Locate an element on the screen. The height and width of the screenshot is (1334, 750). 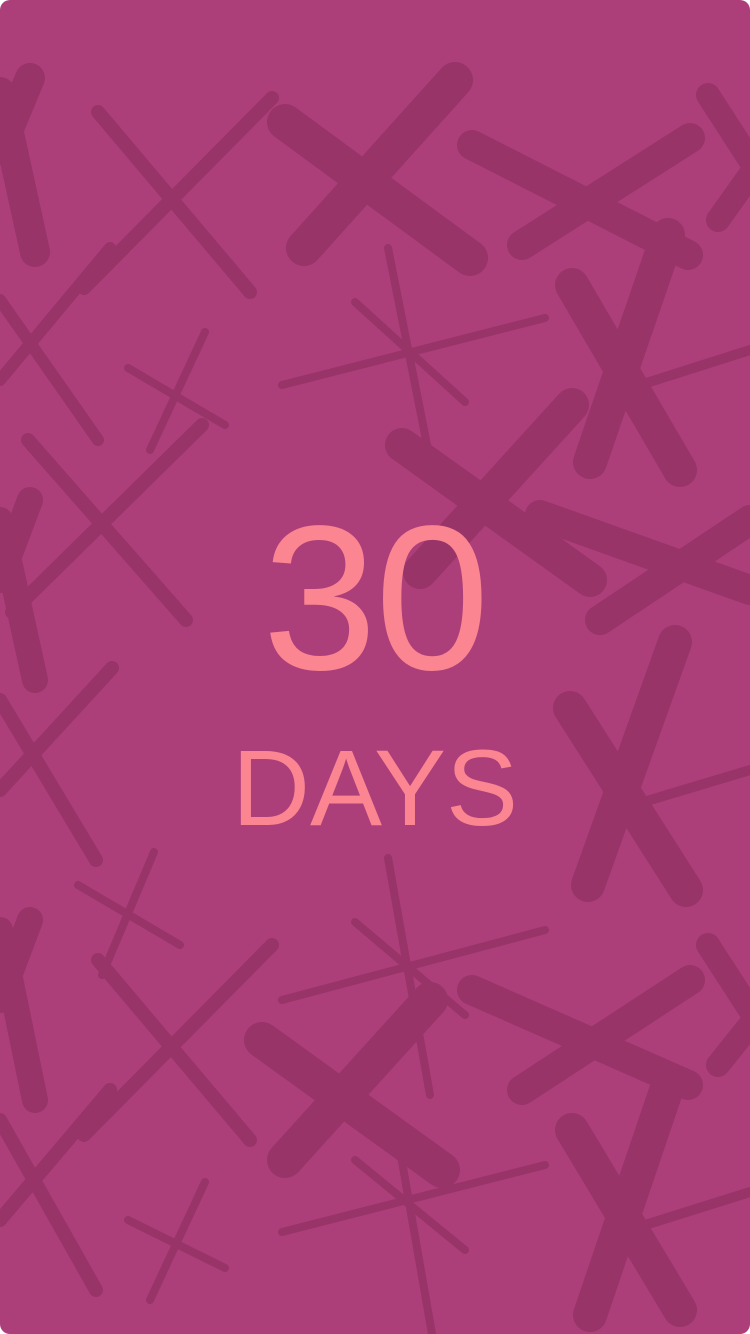
streak-unit-label: DAYS is located at coordinates (375, 787).